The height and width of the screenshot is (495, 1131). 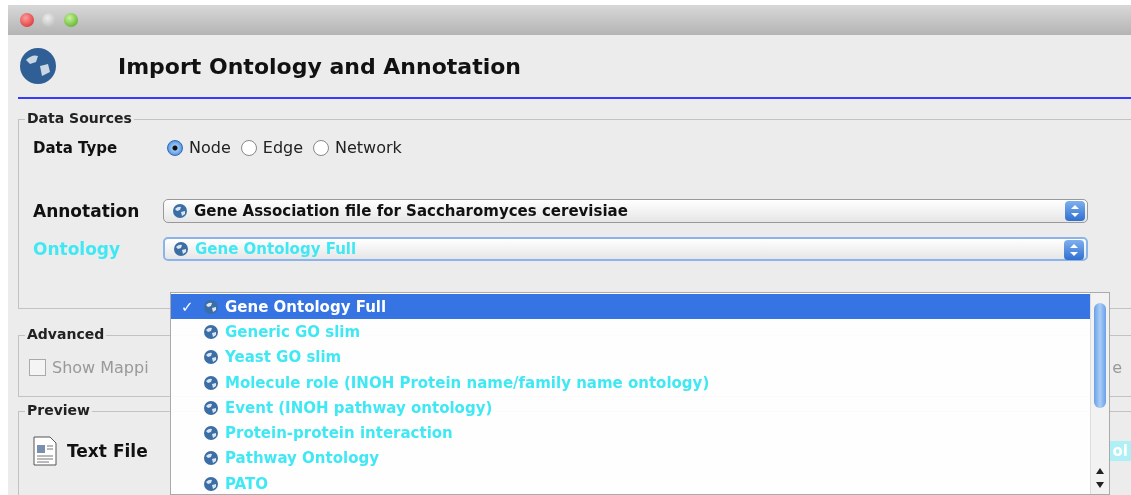 What do you see at coordinates (630, 382) in the screenshot?
I see `menu-item: Molecule role (INOH Protein name/family name ontology)` at bounding box center [630, 382].